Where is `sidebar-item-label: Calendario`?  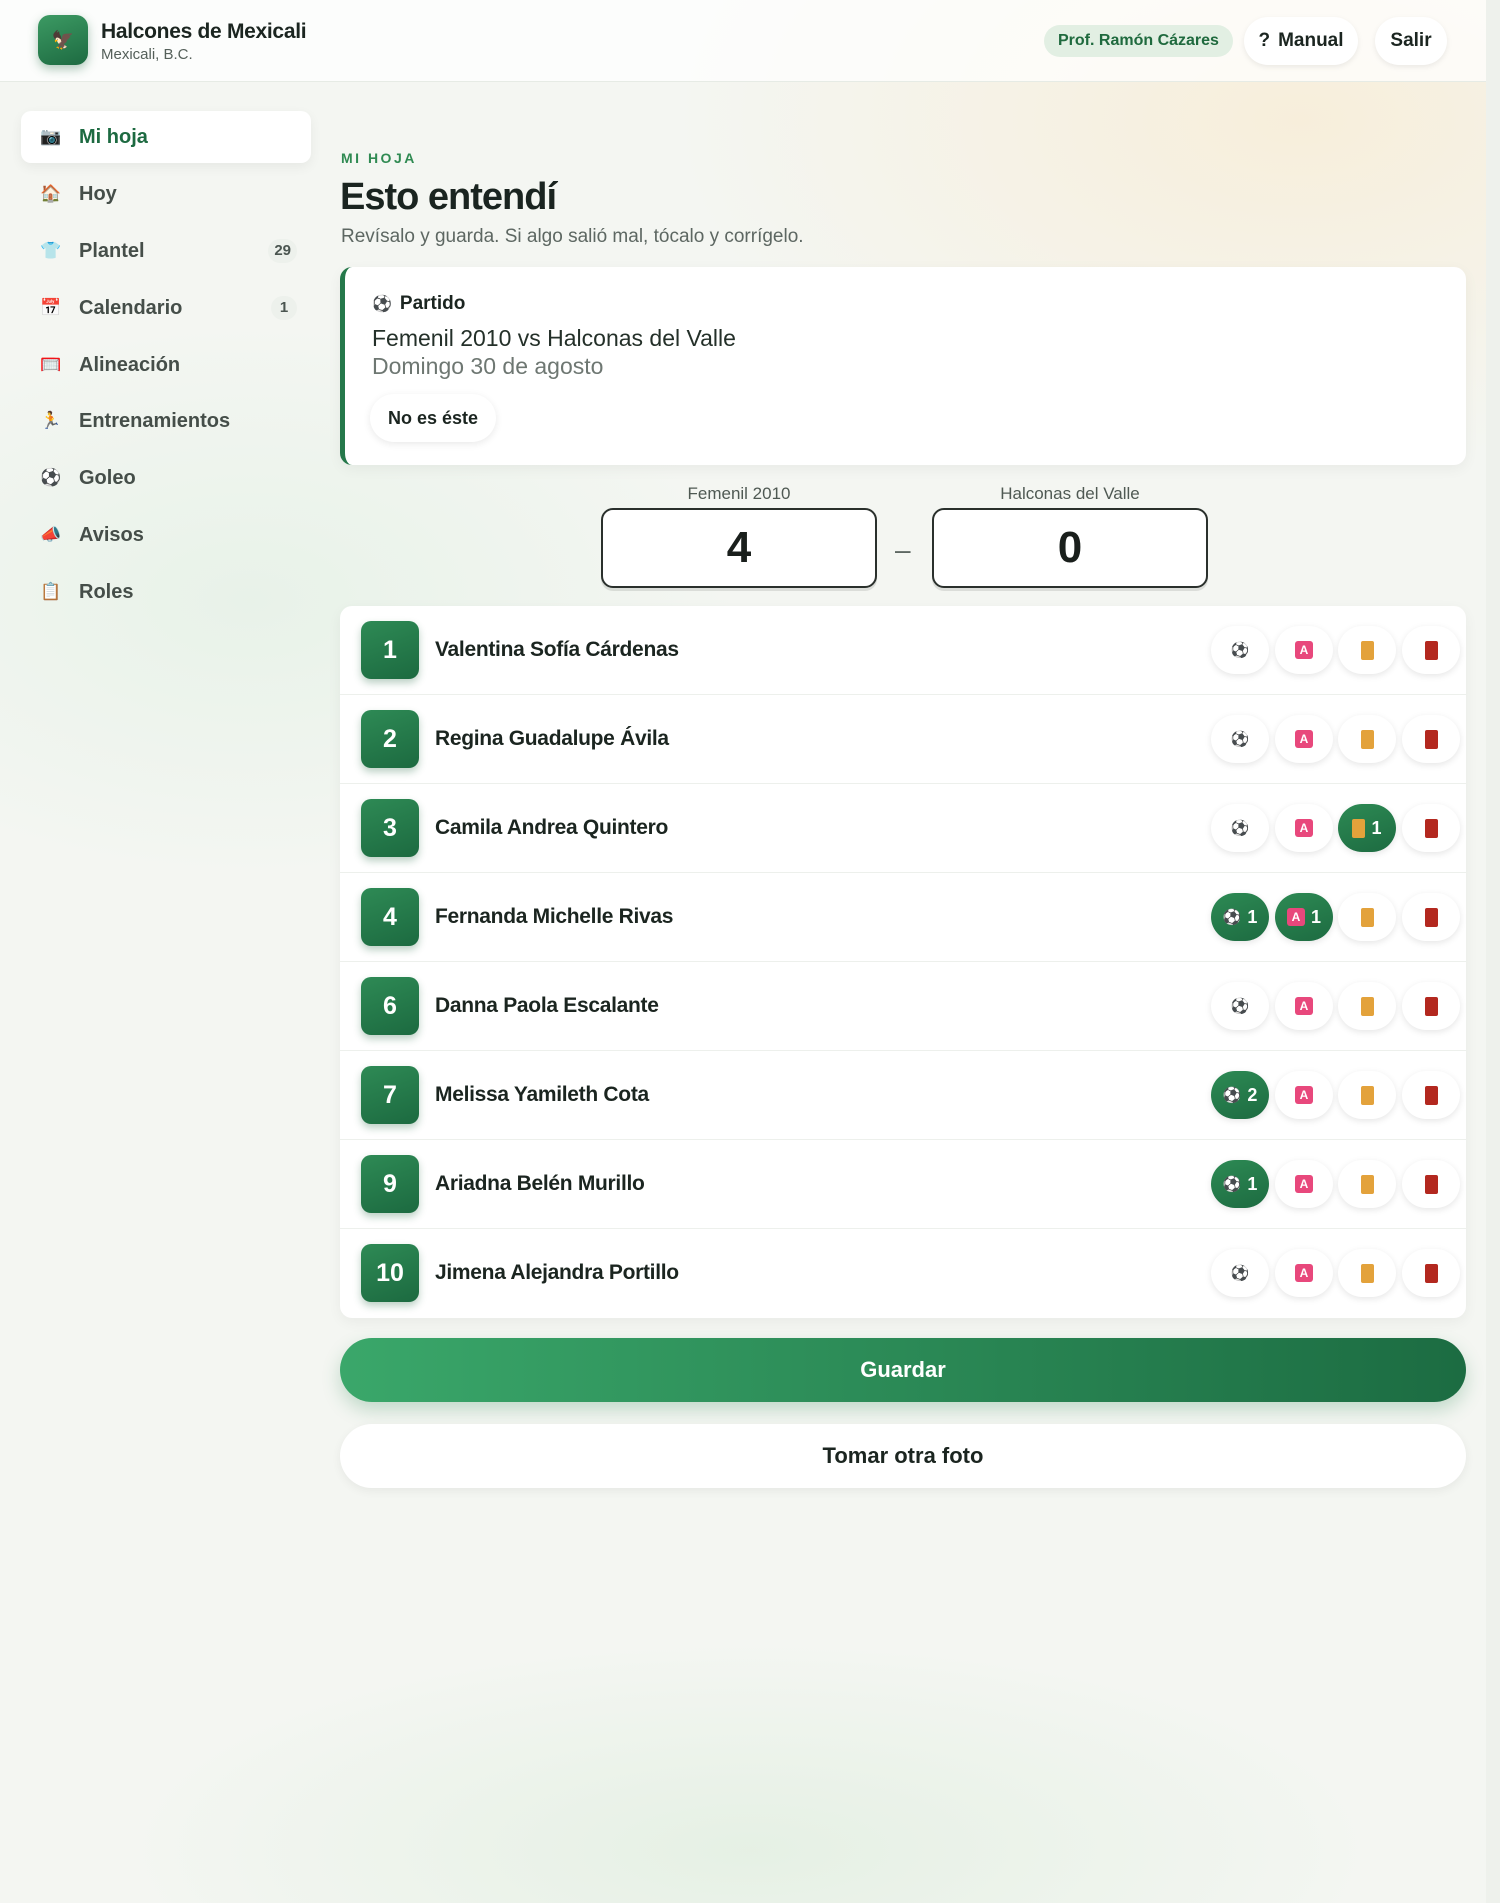 sidebar-item-label: Calendario is located at coordinates (131, 307).